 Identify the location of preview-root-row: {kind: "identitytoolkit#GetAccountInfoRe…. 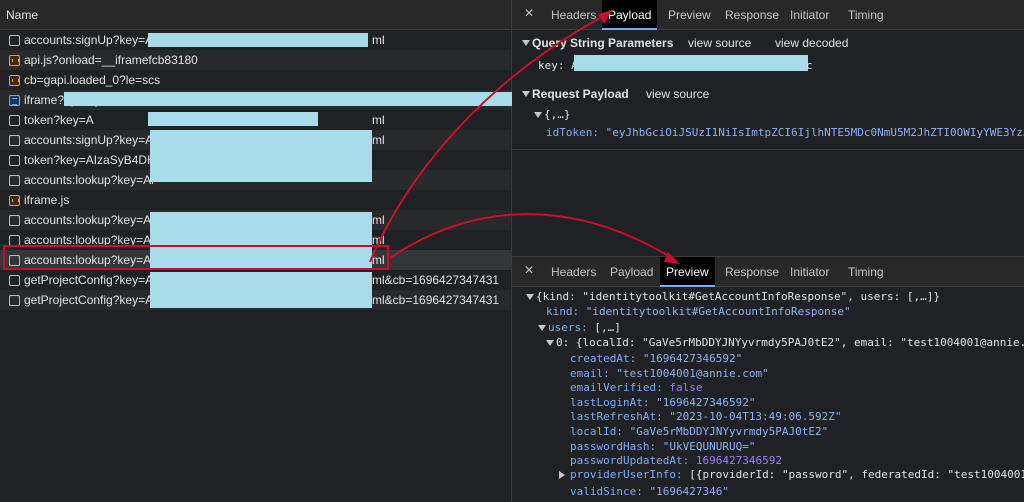
(738, 296).